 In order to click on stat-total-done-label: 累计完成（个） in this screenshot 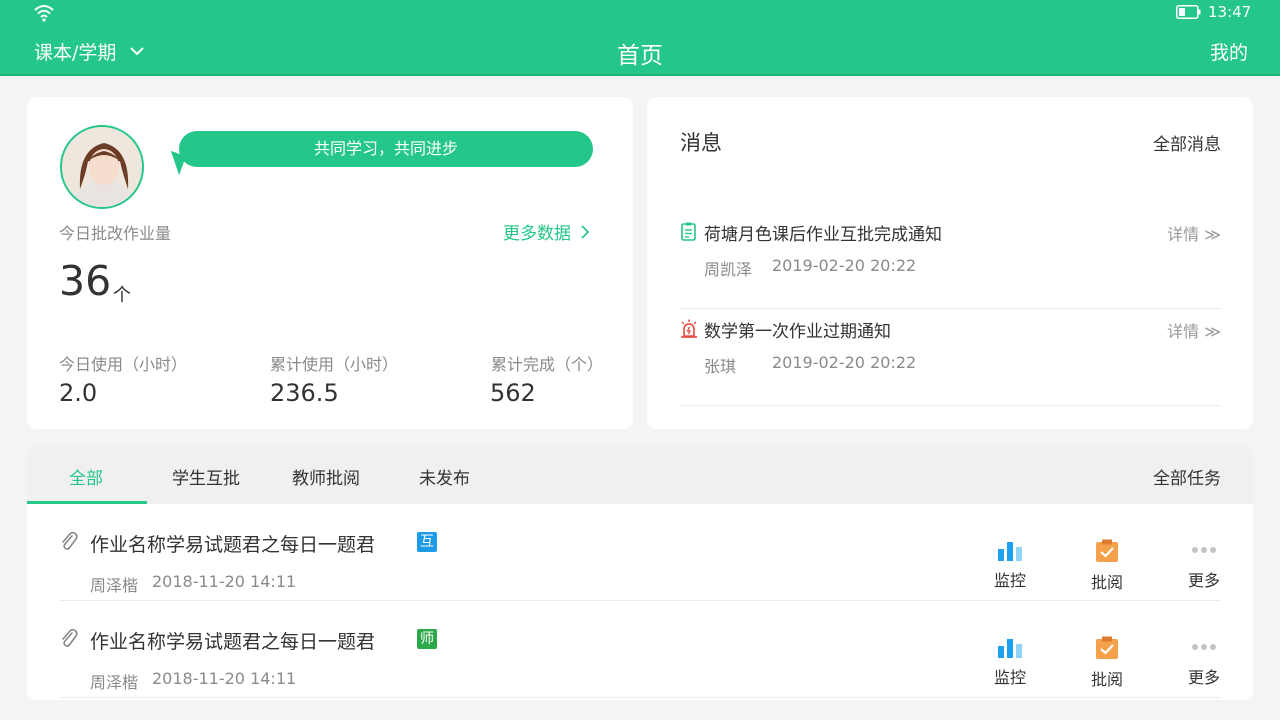, I will do `click(547, 364)`.